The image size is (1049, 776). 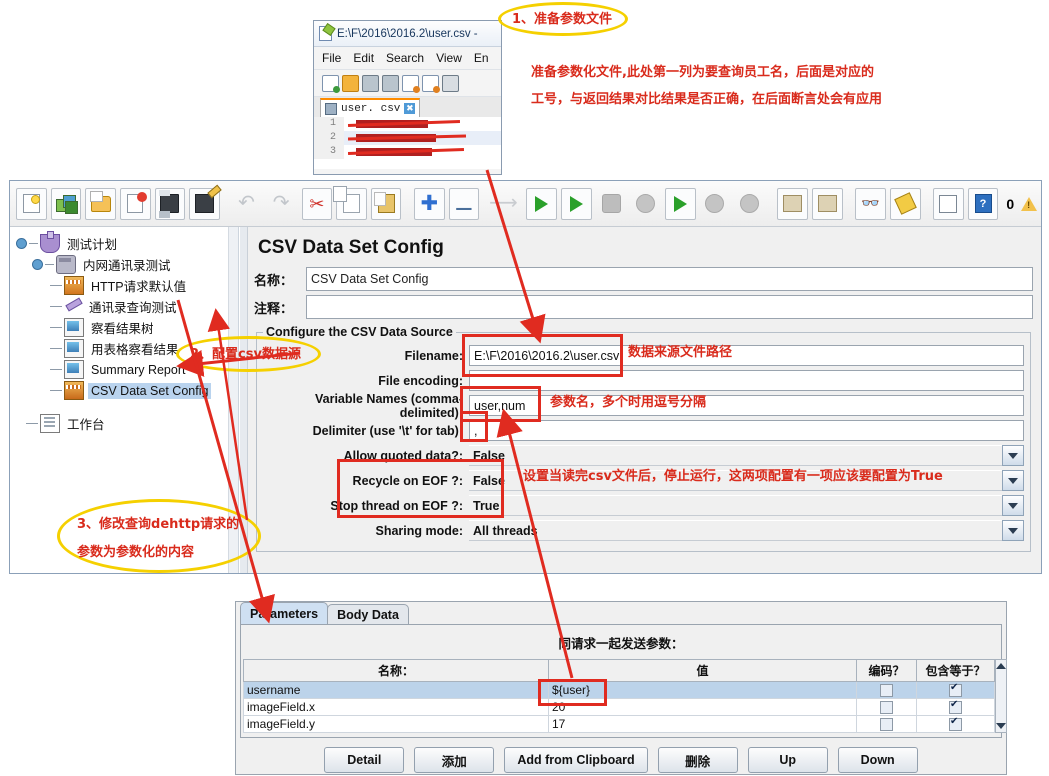 I want to click on binoculars-icon: 👓, so click(x=870, y=203).